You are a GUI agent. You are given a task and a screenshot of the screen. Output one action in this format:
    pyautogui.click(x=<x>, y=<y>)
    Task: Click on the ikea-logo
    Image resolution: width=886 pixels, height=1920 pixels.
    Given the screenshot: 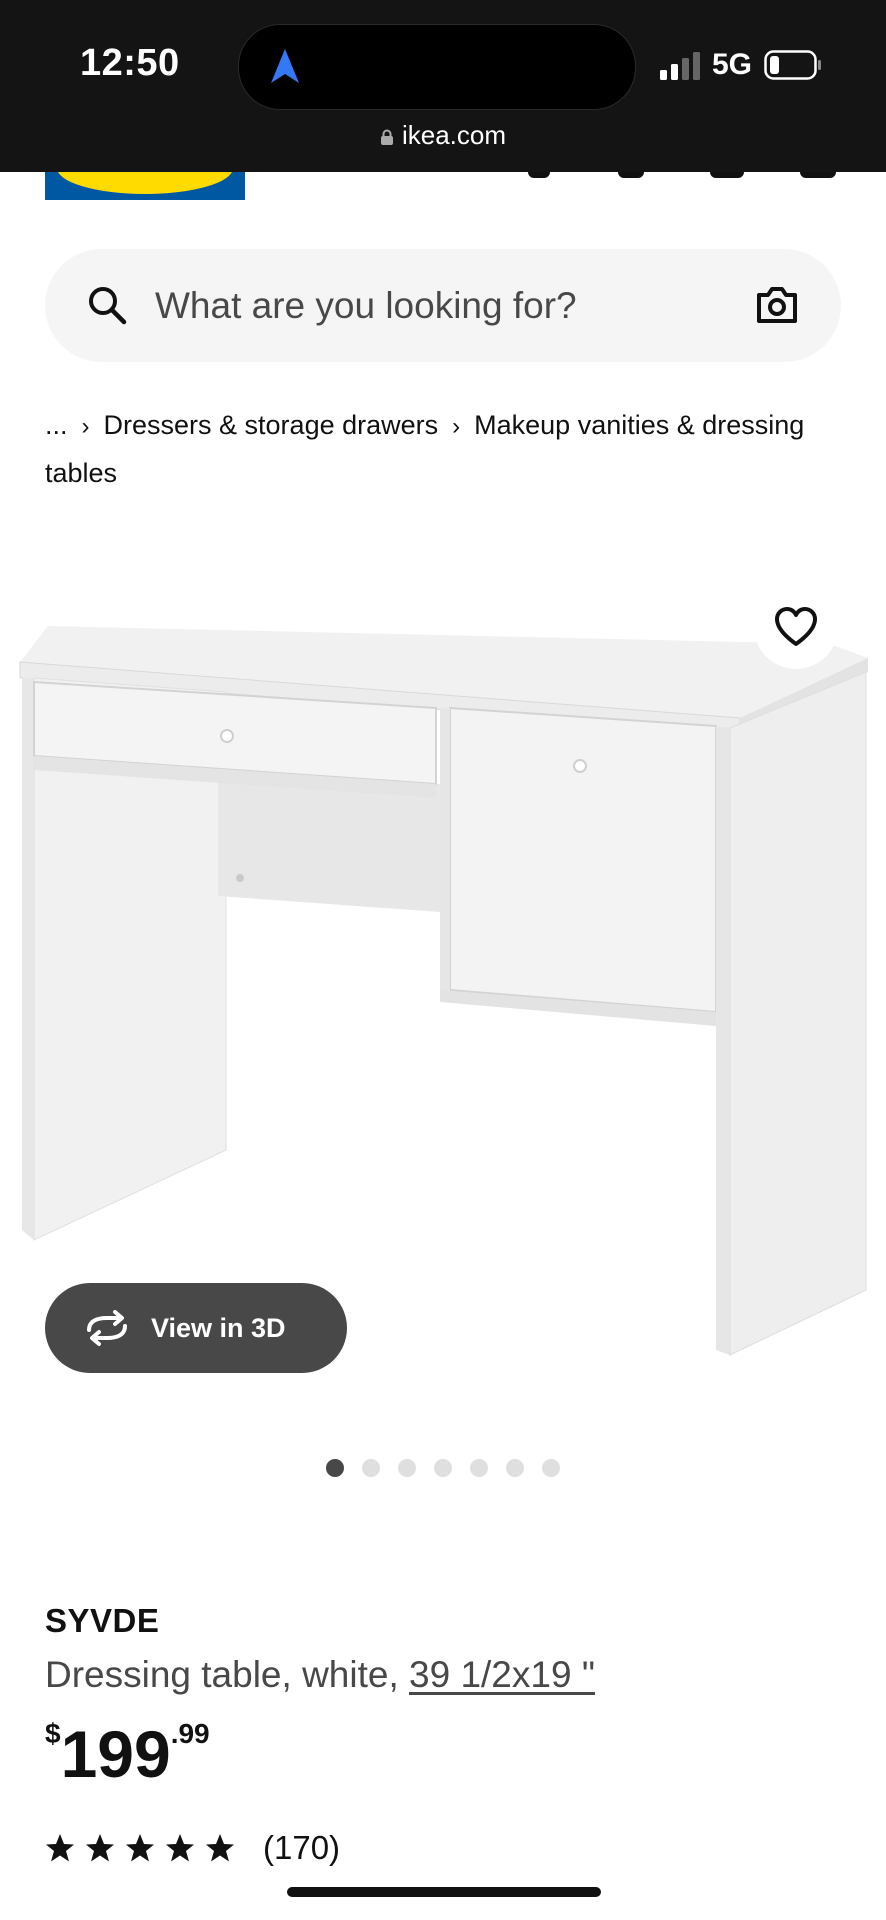 What is the action you would take?
    pyautogui.click(x=145, y=186)
    